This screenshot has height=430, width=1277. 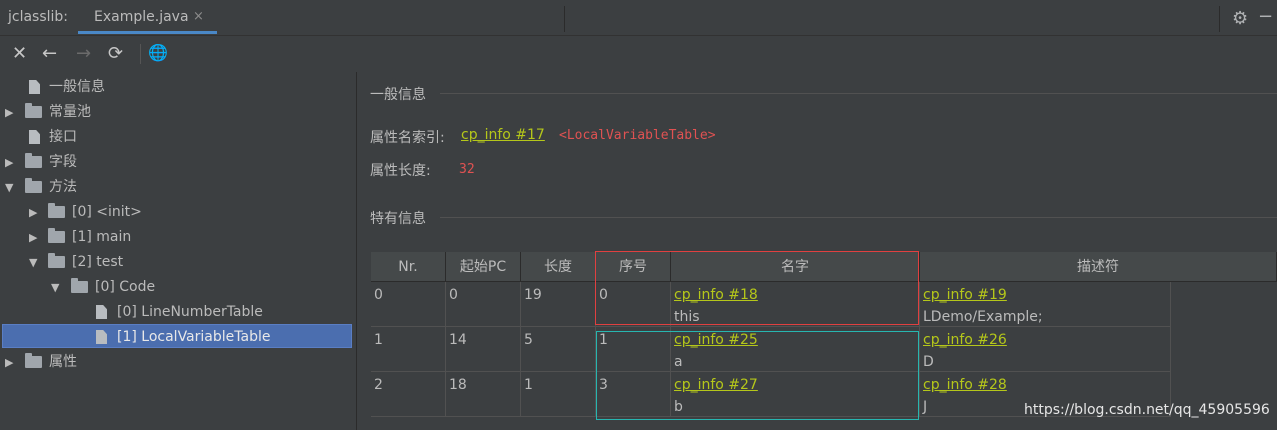 What do you see at coordinates (115, 53) in the screenshot?
I see `refresh-icon: ⟳` at bounding box center [115, 53].